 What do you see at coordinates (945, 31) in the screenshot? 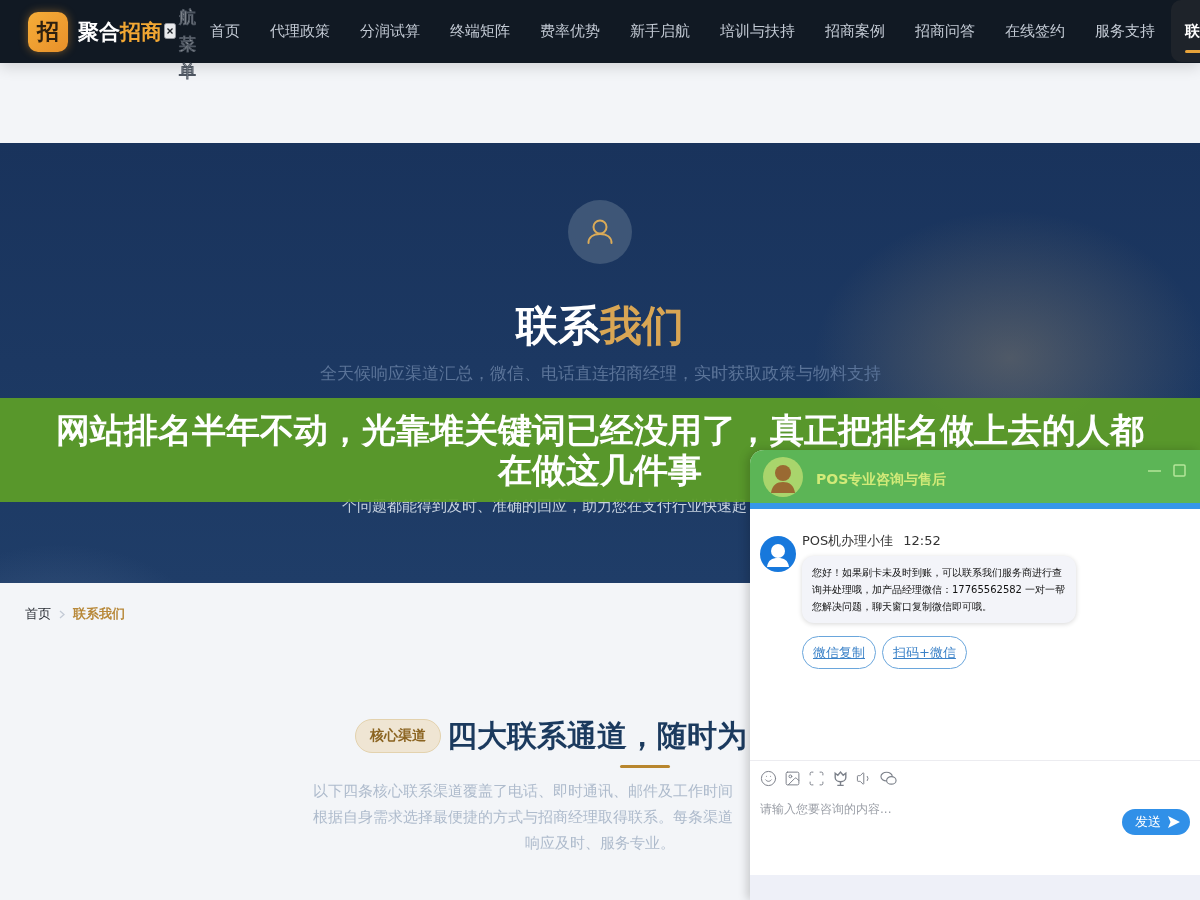
I see `nav-tab: 招商问答` at bounding box center [945, 31].